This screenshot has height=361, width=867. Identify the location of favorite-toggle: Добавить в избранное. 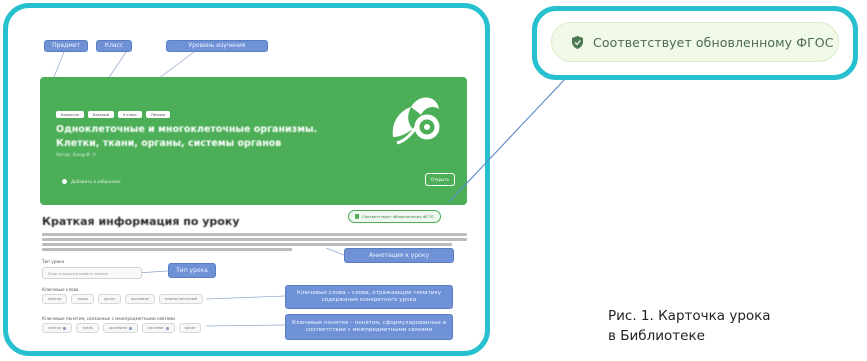
(91, 181).